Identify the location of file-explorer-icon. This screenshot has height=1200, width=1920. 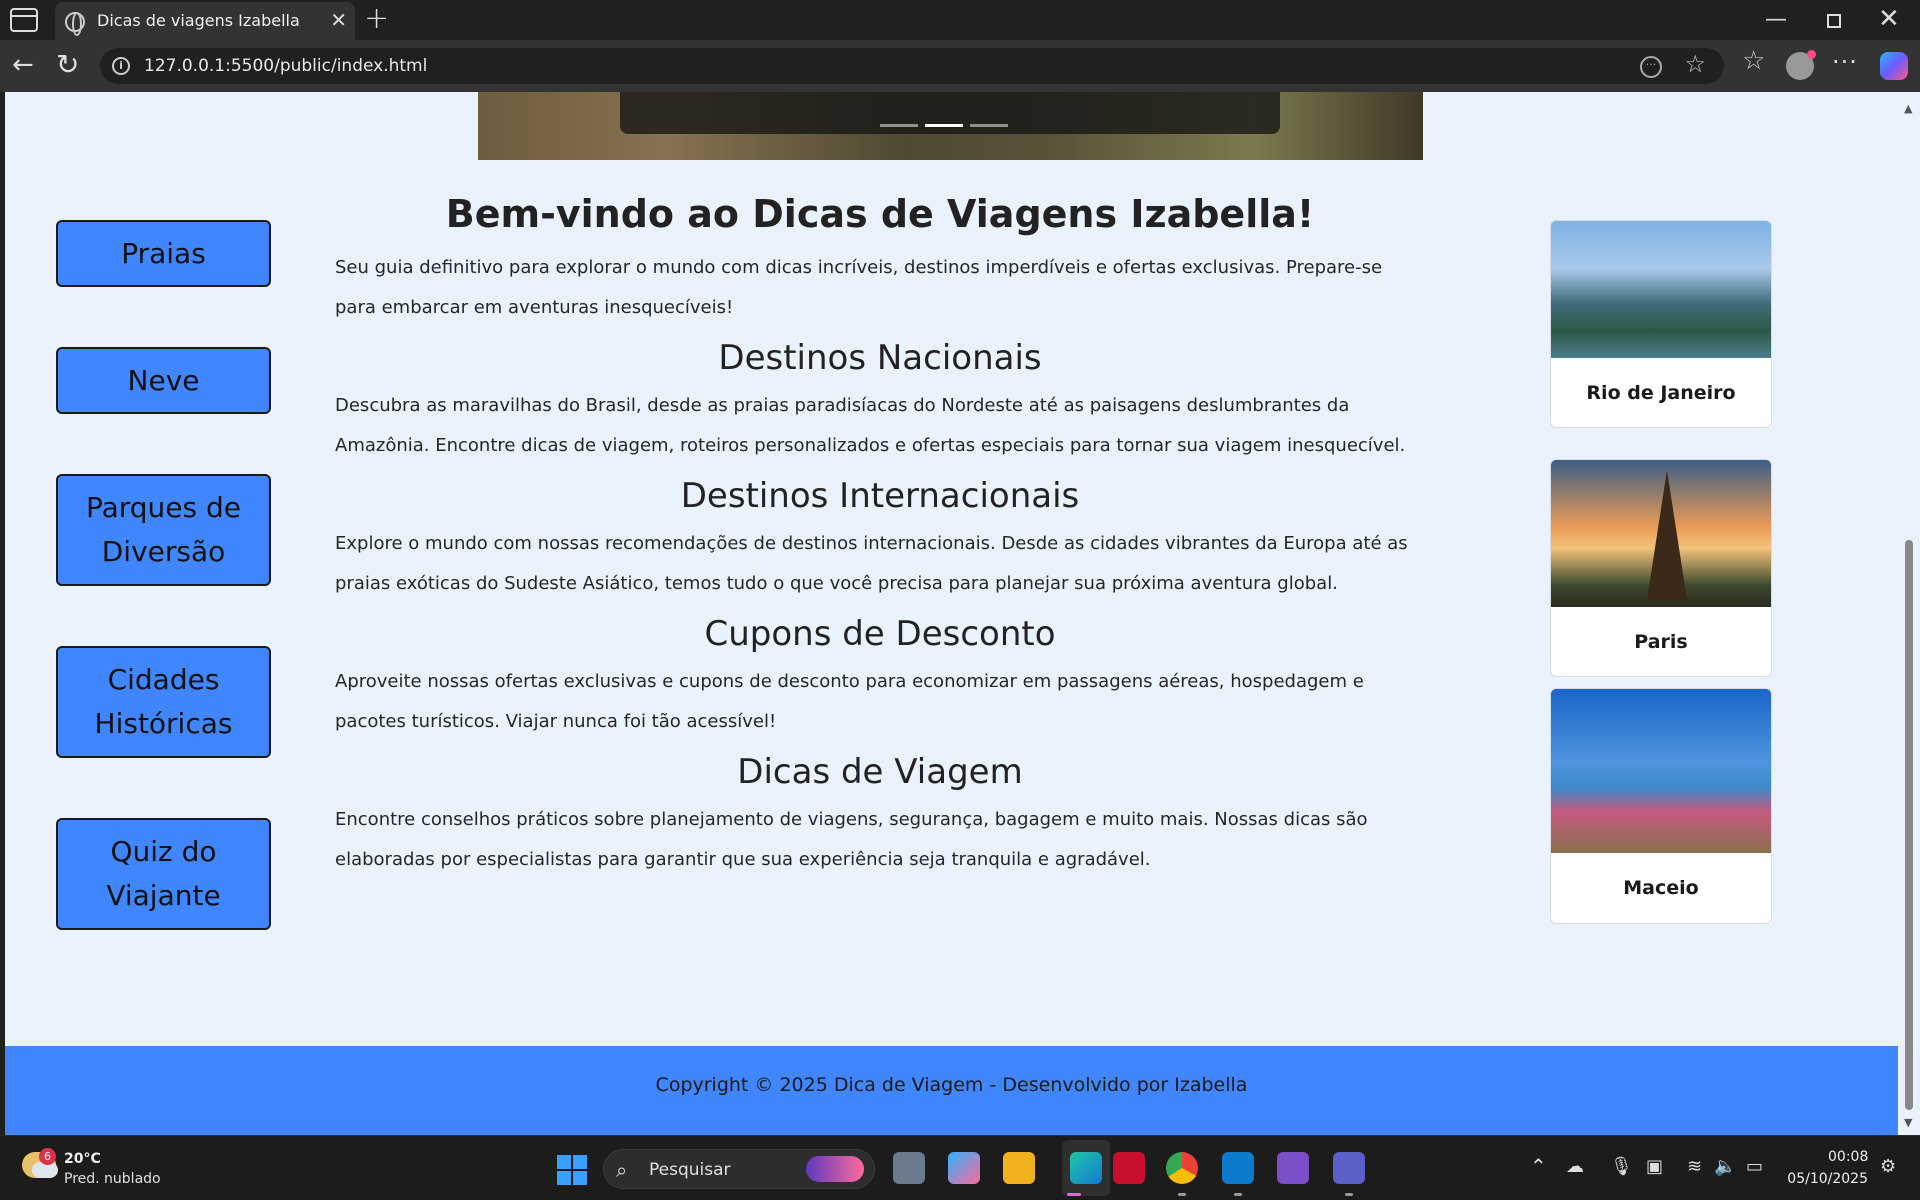
(1019, 1168).